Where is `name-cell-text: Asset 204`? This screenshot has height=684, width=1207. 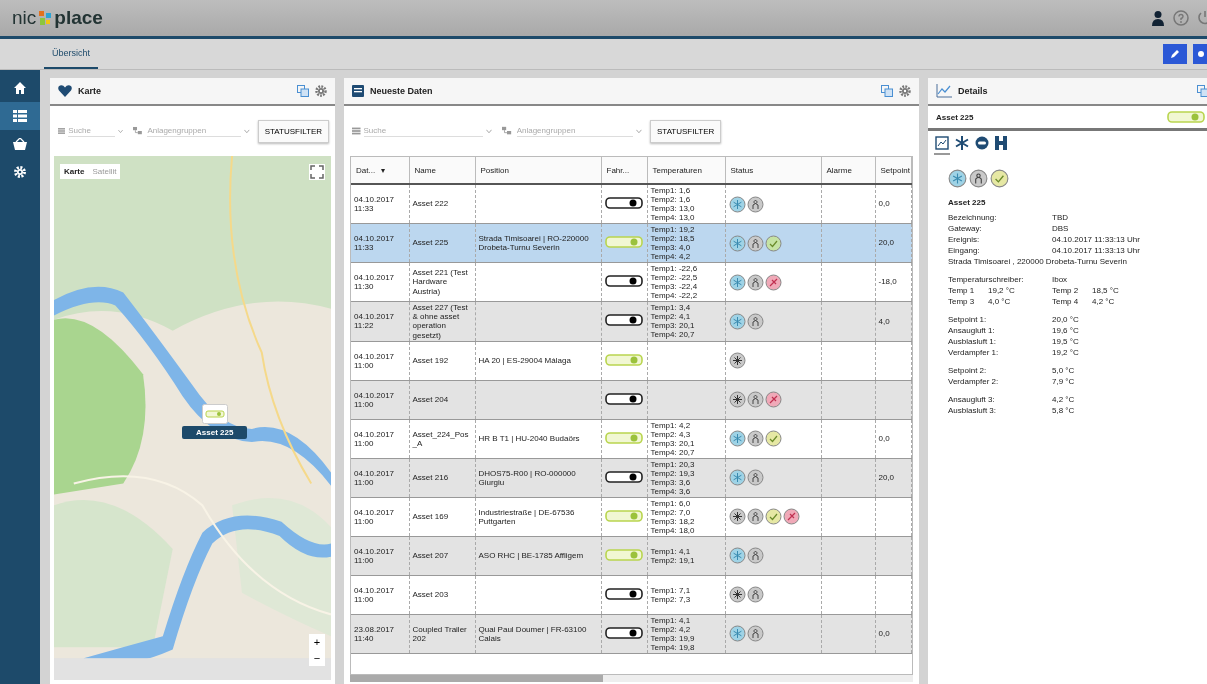 name-cell-text: Asset 204 is located at coordinates (431, 400).